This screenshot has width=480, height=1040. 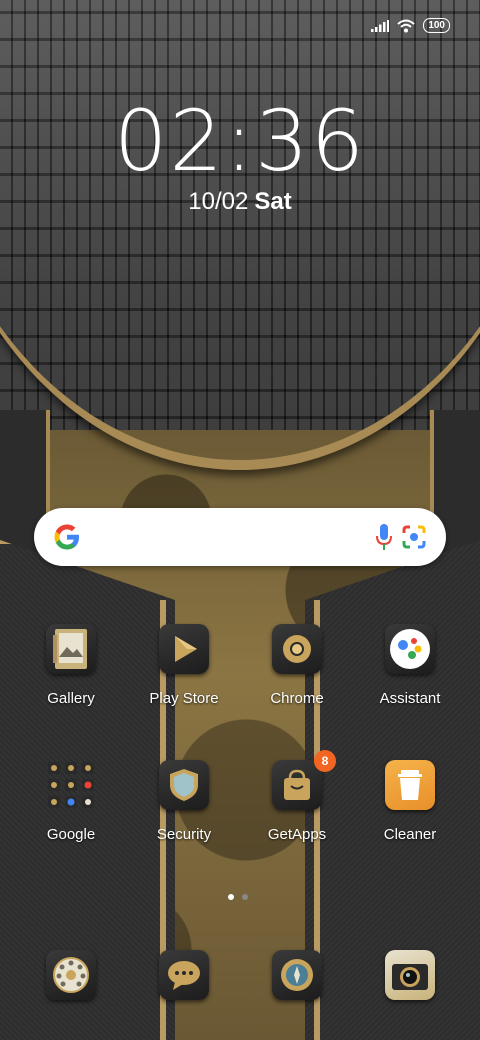 What do you see at coordinates (71, 698) in the screenshot?
I see `app-label: Gallery` at bounding box center [71, 698].